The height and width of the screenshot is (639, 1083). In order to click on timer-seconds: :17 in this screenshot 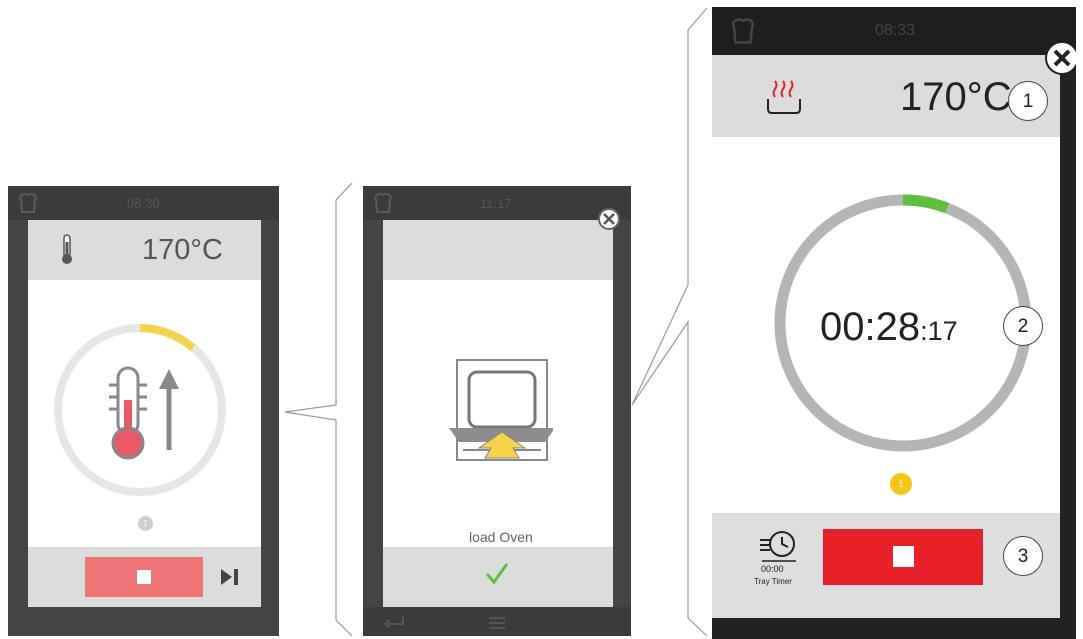, I will do `click(939, 331)`.